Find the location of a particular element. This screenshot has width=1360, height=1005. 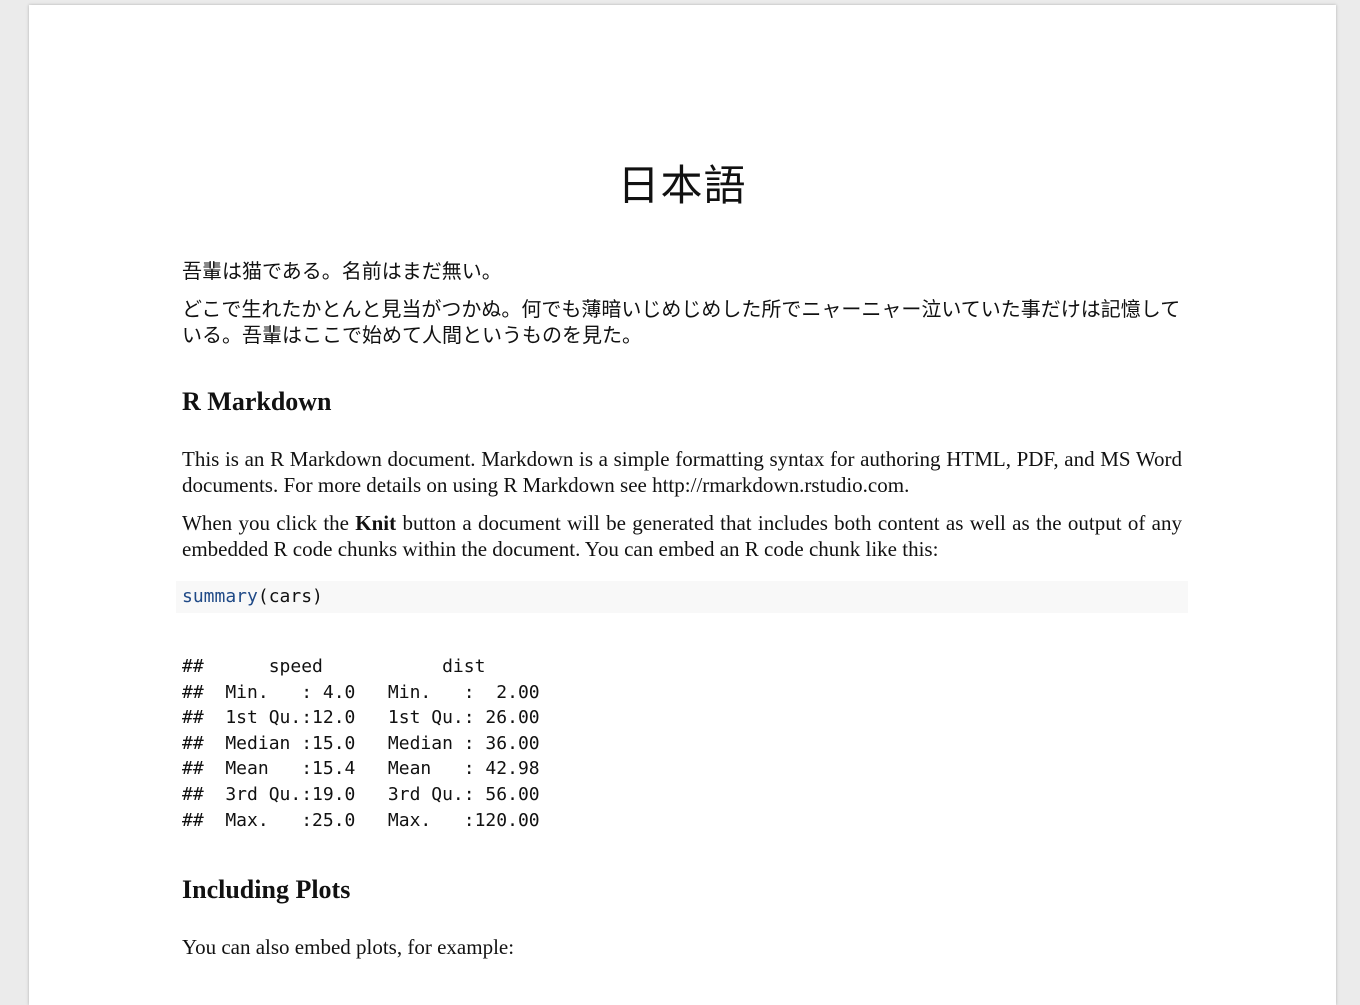

section-heading-r-markdown: R Markdown is located at coordinates (257, 401).